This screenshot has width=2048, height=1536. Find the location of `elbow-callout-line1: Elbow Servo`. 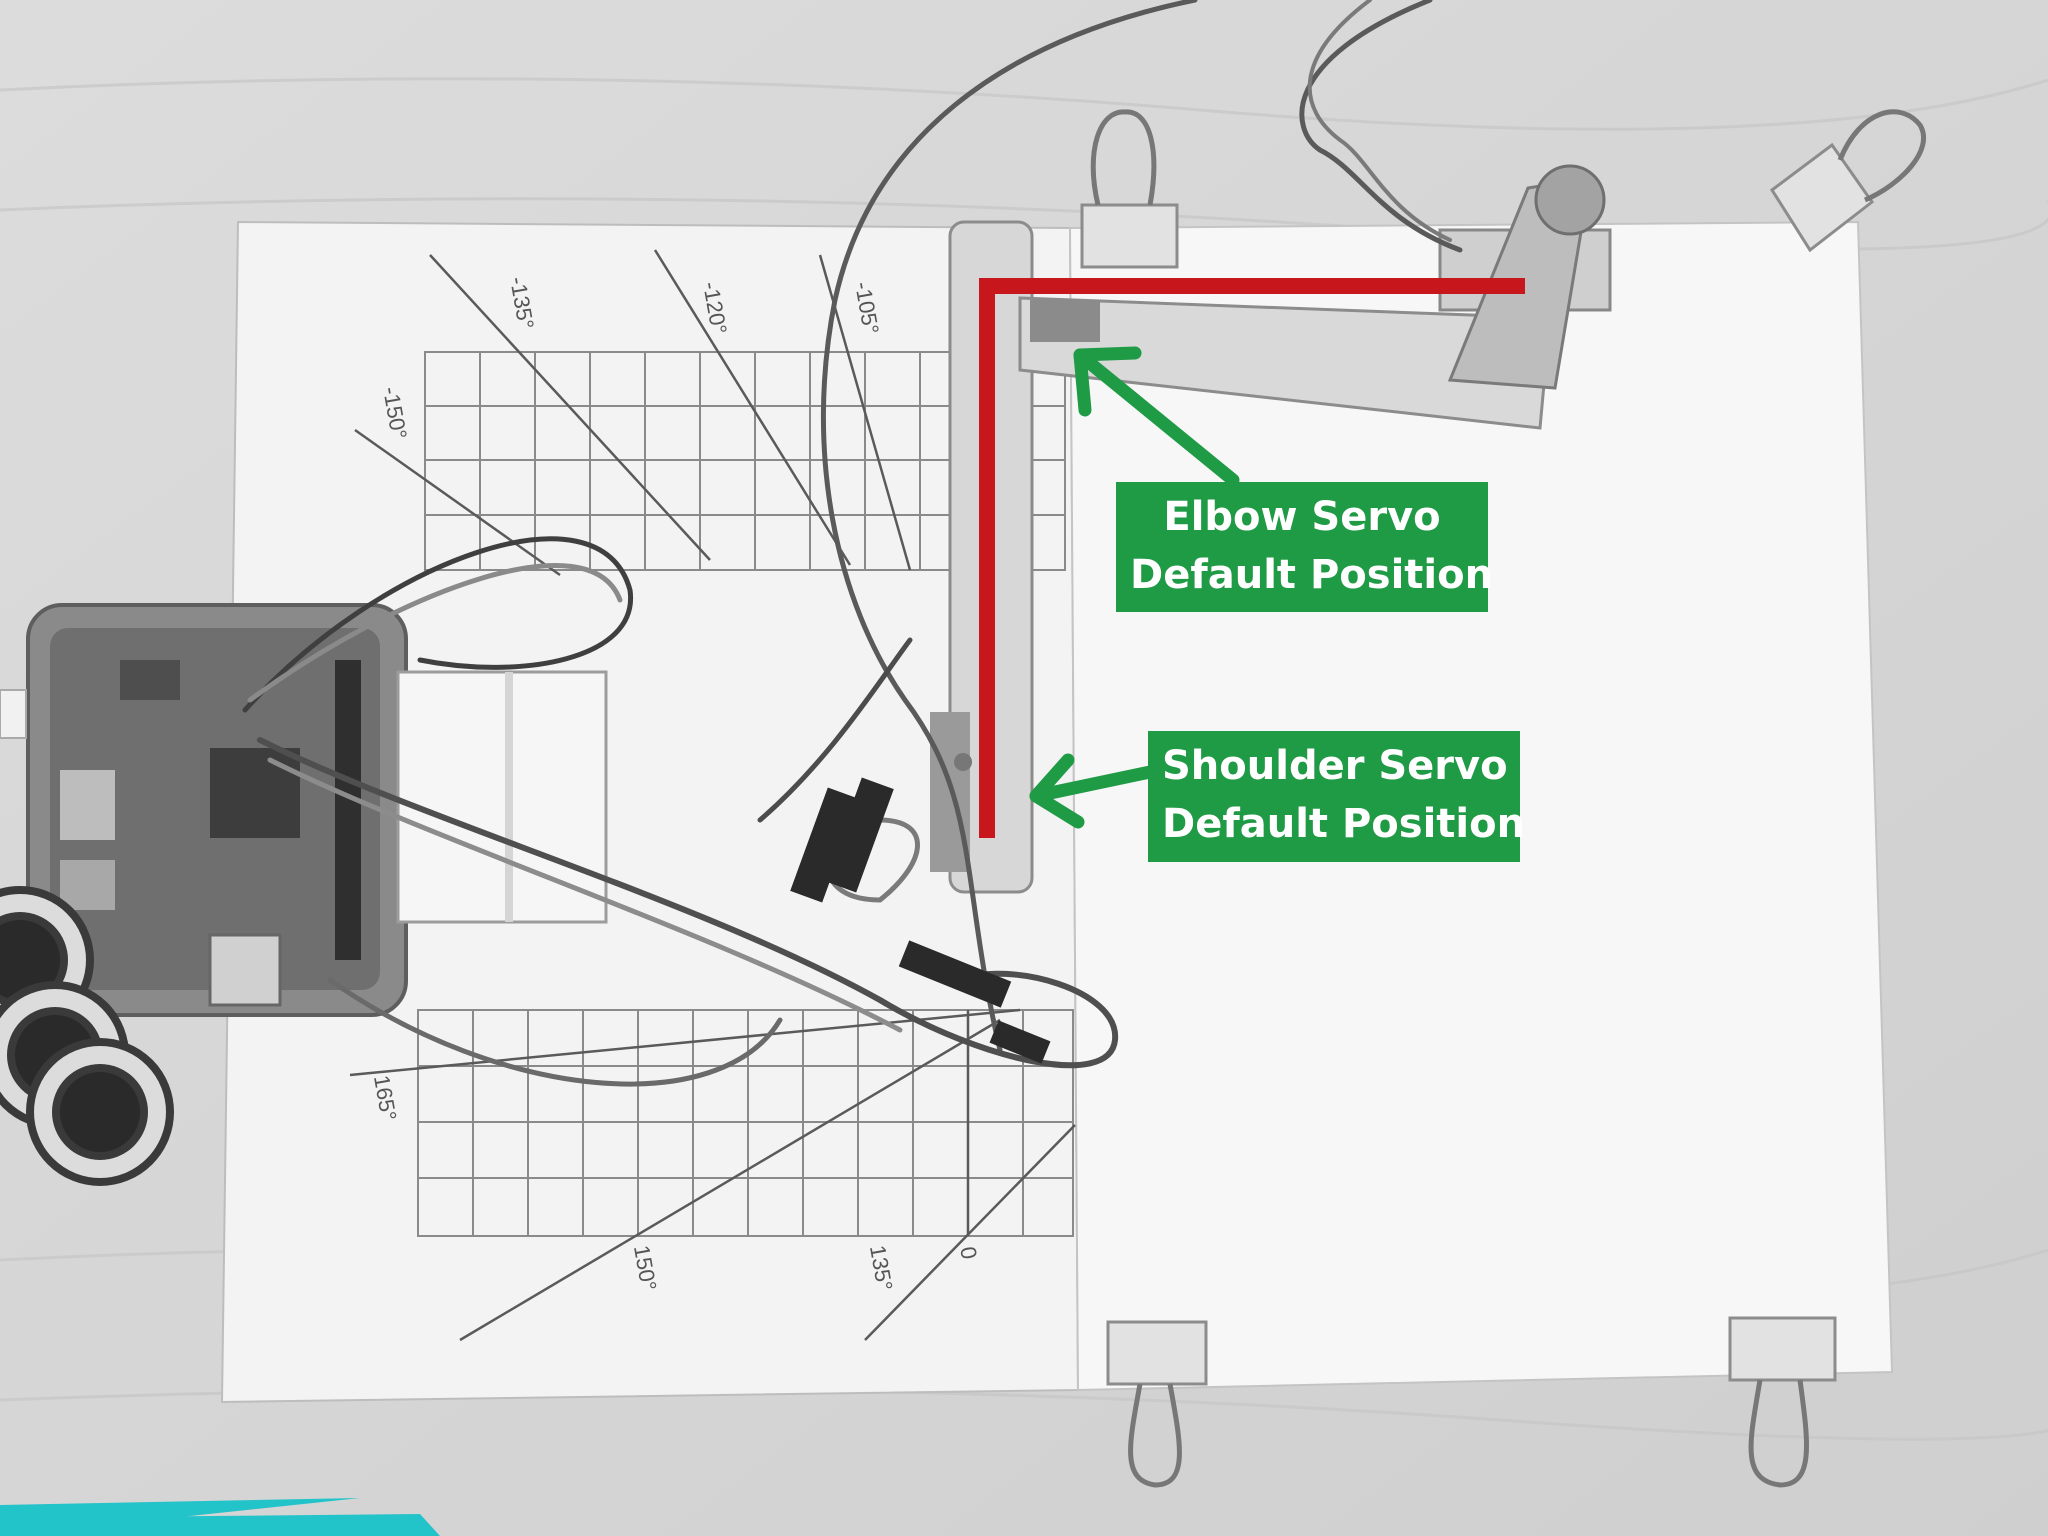

elbow-callout-line1: Elbow Servo is located at coordinates (1302, 517).